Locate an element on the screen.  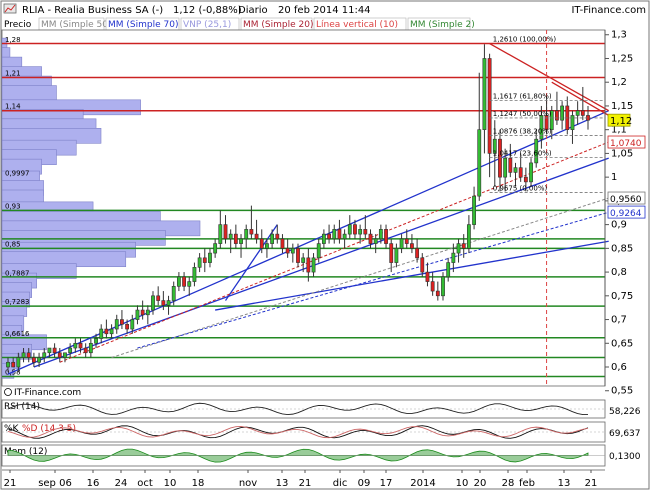
profile-level-label: 0,9997 is located at coordinates (17, 173).